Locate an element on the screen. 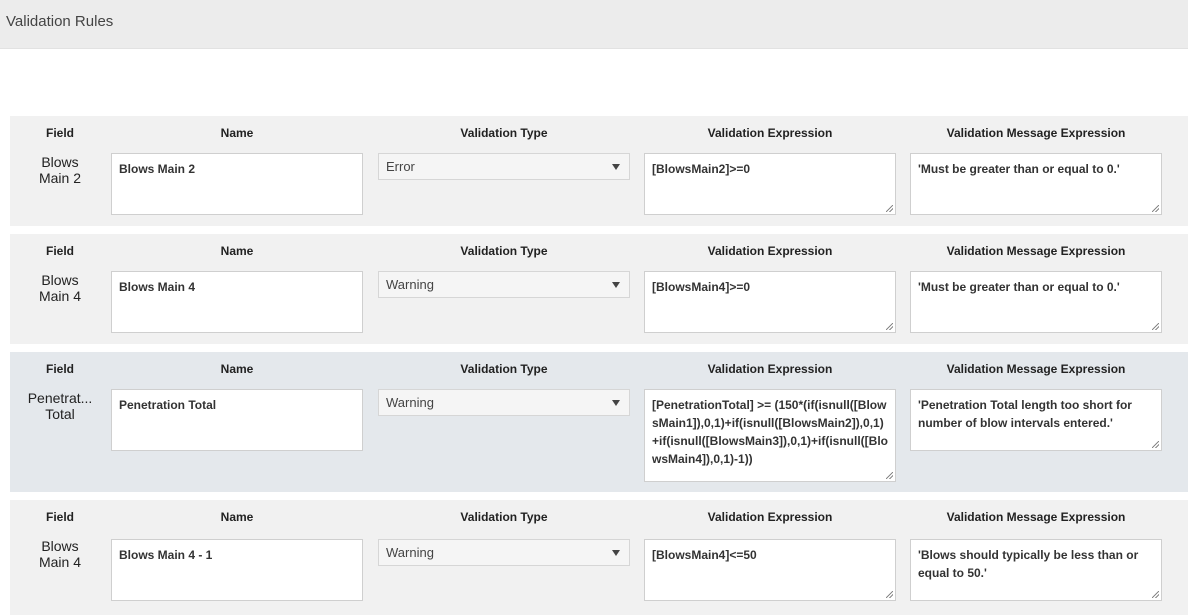  page-title: Validation Rules is located at coordinates (60, 21).